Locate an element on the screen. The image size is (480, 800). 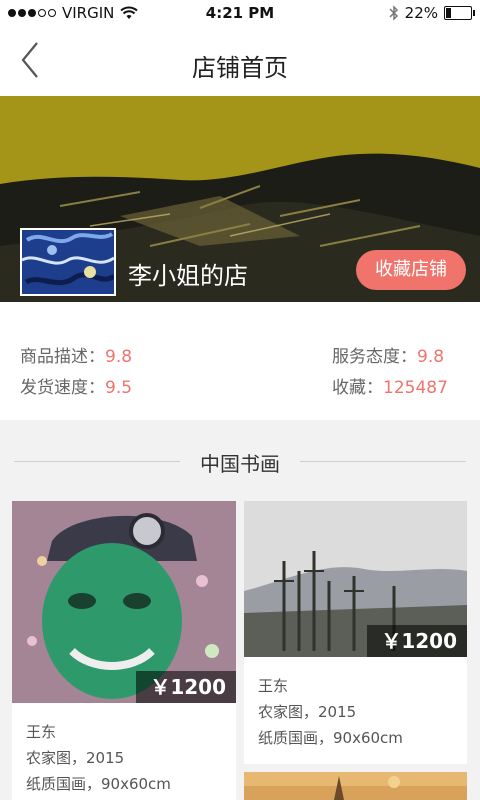
stat-shipping: 发货速度：9.5 is located at coordinates (76, 385).